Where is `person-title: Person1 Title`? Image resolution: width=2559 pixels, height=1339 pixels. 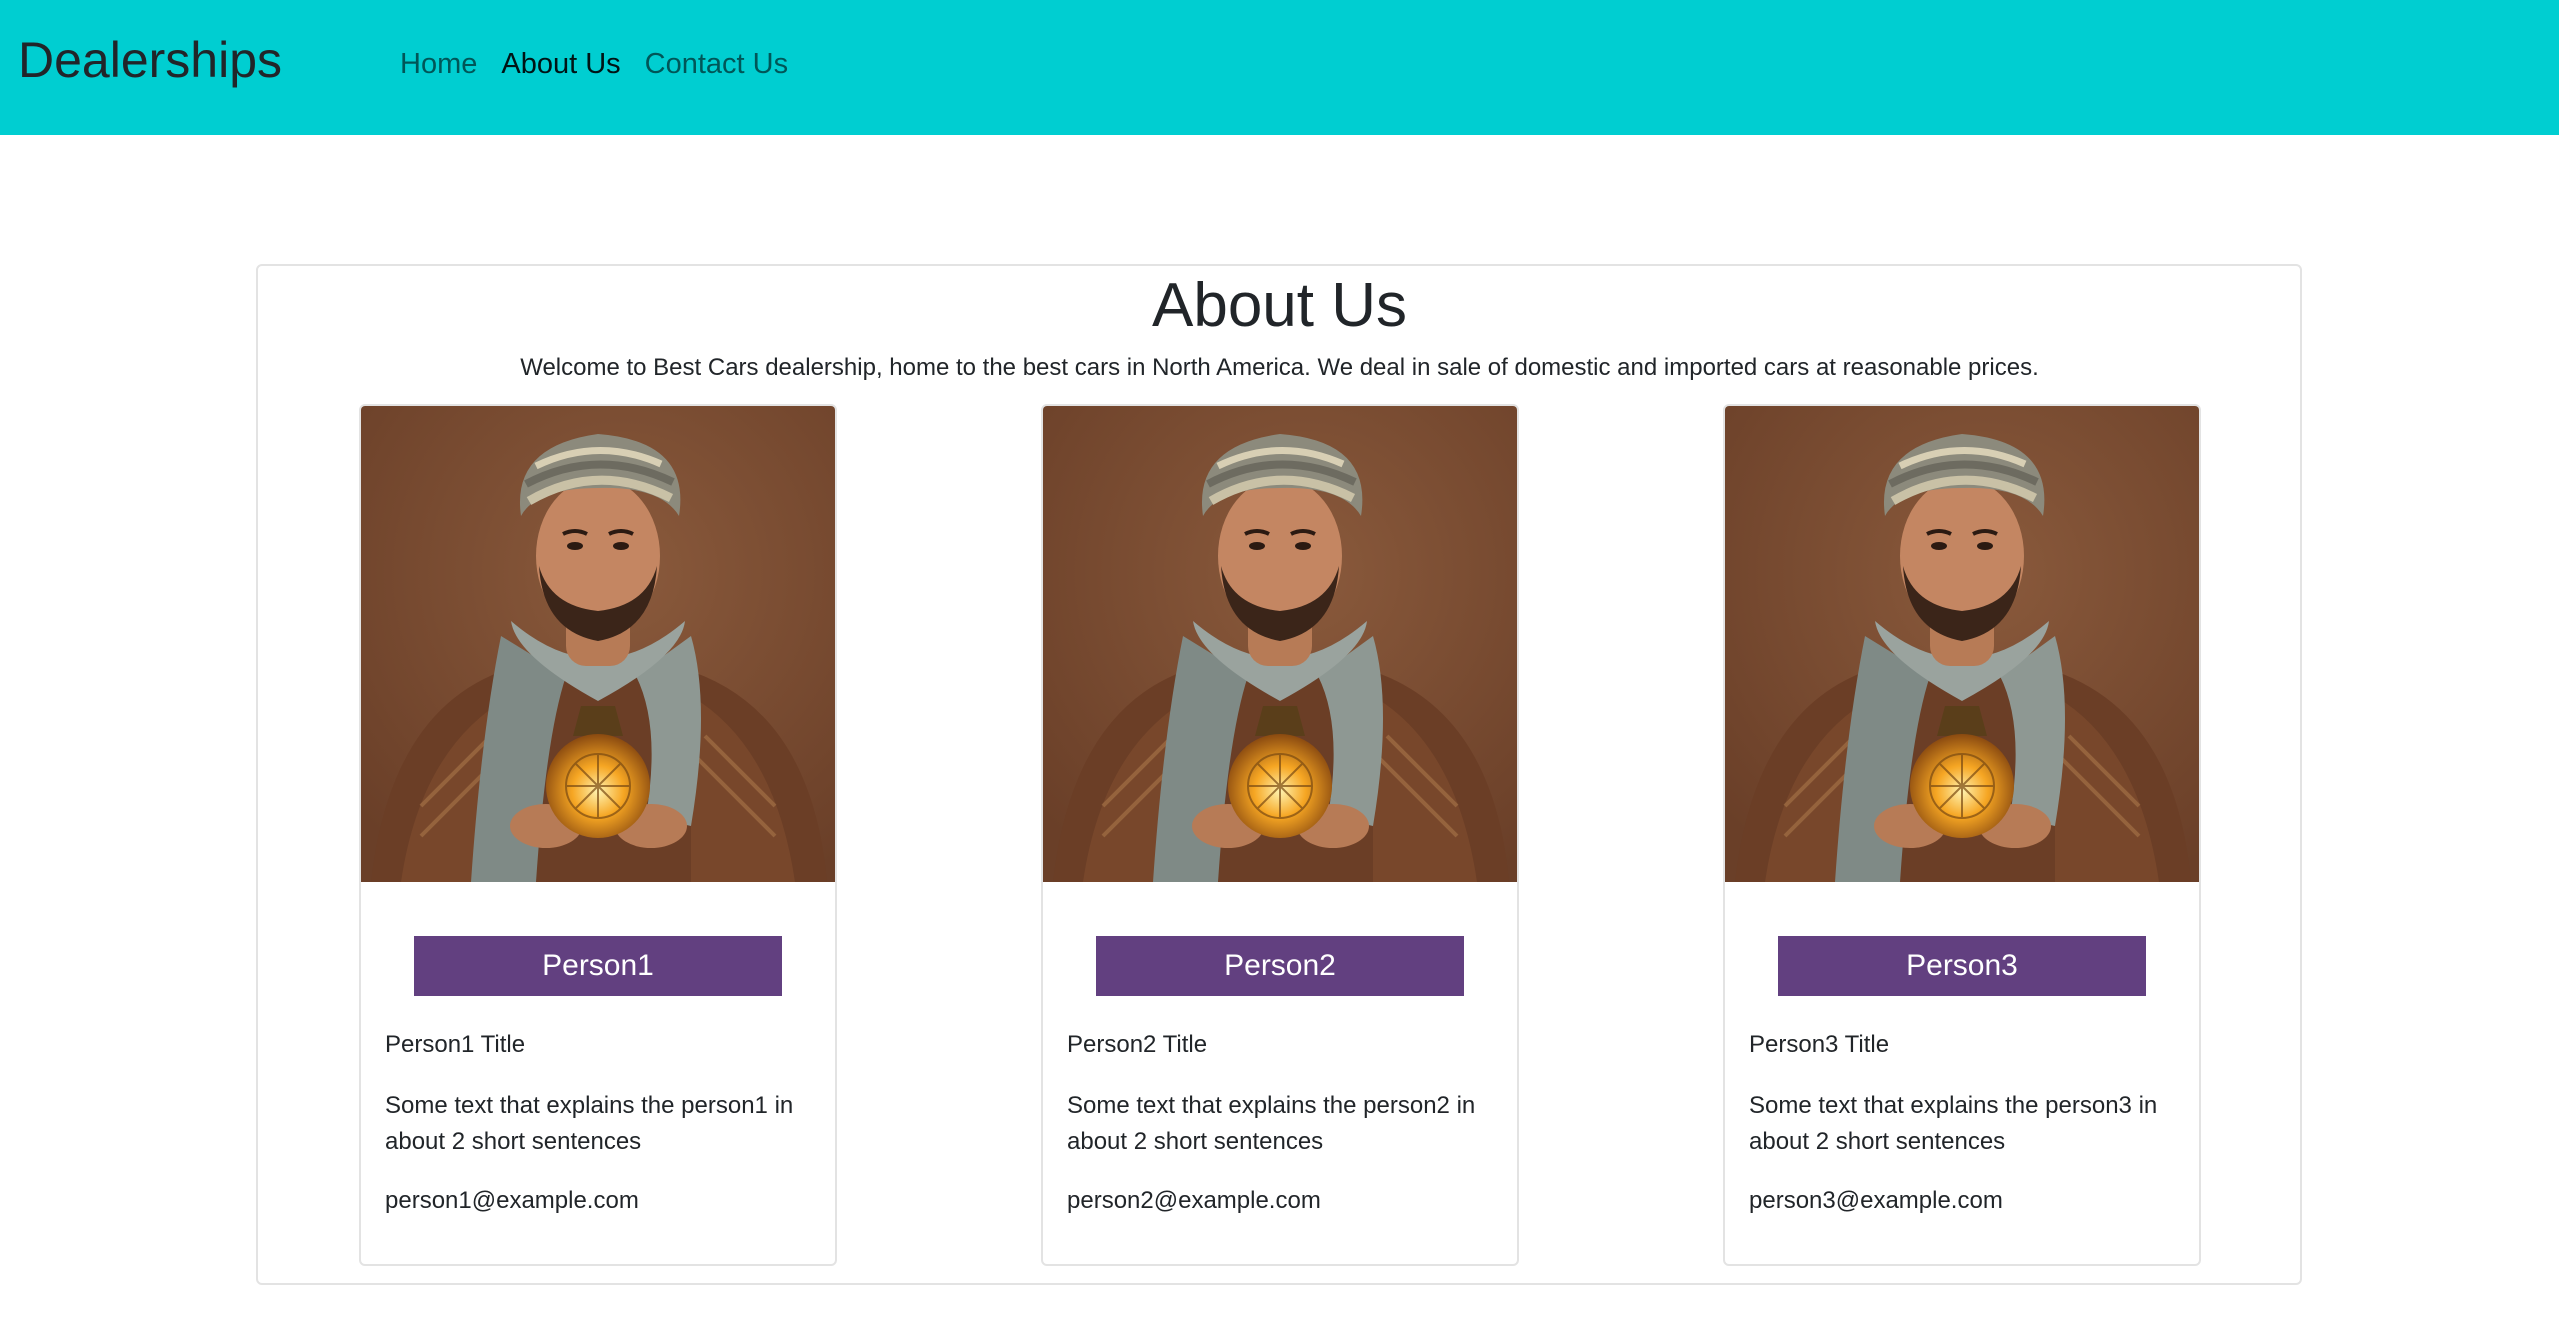
person-title: Person1 Title is located at coordinates (455, 1044).